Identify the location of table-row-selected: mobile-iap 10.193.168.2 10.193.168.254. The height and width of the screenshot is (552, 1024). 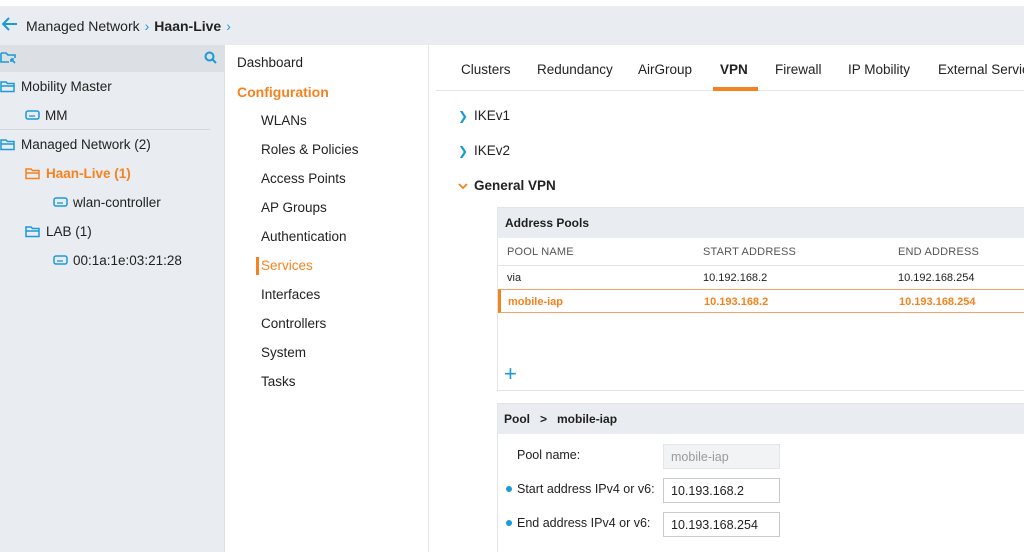
(761, 301).